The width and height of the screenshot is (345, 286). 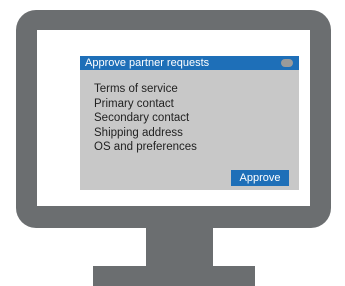 I want to click on list-item: Secondary contact, so click(x=142, y=118).